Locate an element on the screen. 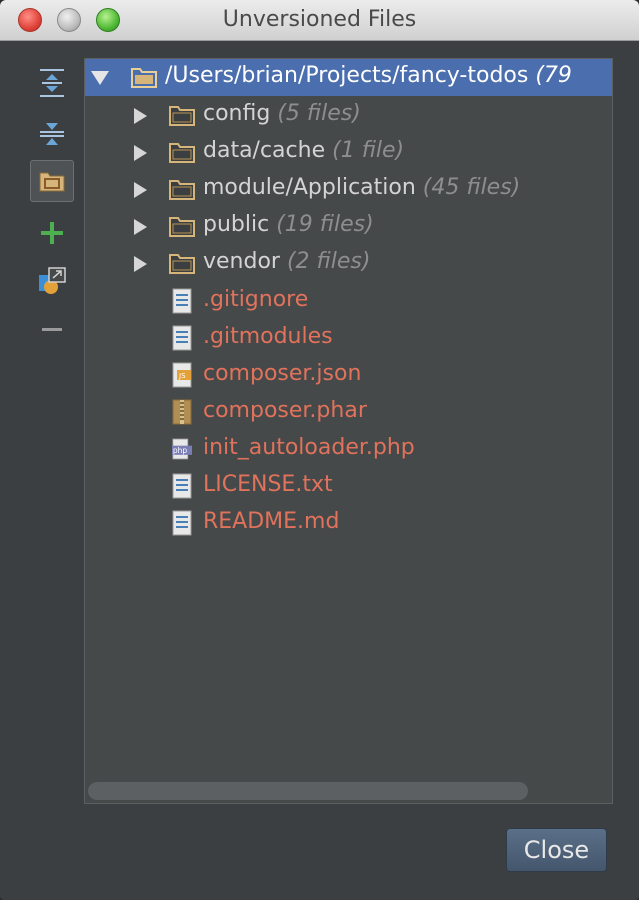 The height and width of the screenshot is (900, 639). window-title: Unversioned Files is located at coordinates (319, 19).